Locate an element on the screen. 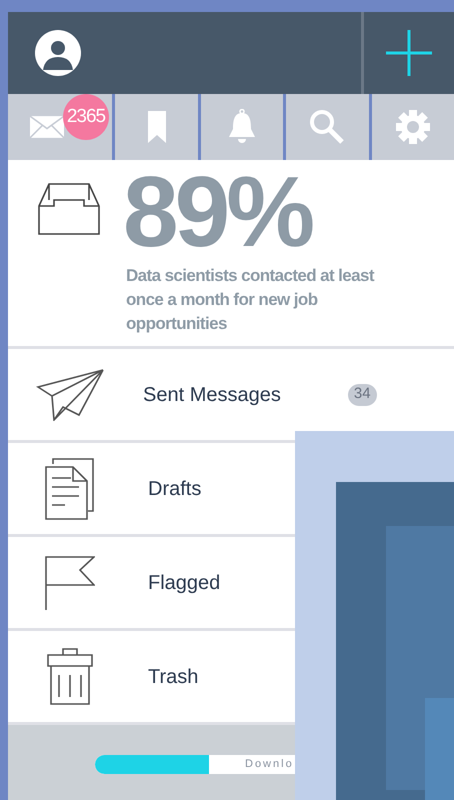  add-icon is located at coordinates (409, 53).